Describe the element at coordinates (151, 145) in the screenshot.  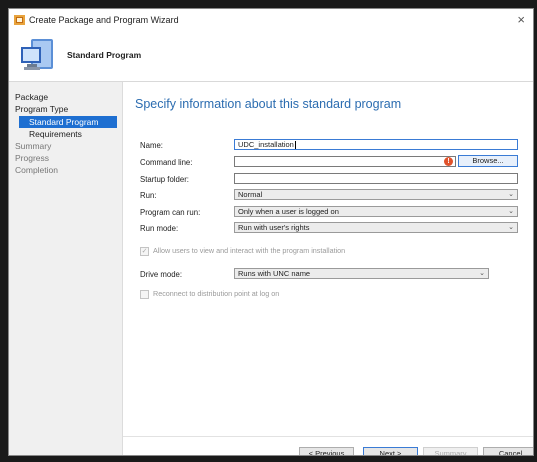
I see `name-label: Name:` at that location.